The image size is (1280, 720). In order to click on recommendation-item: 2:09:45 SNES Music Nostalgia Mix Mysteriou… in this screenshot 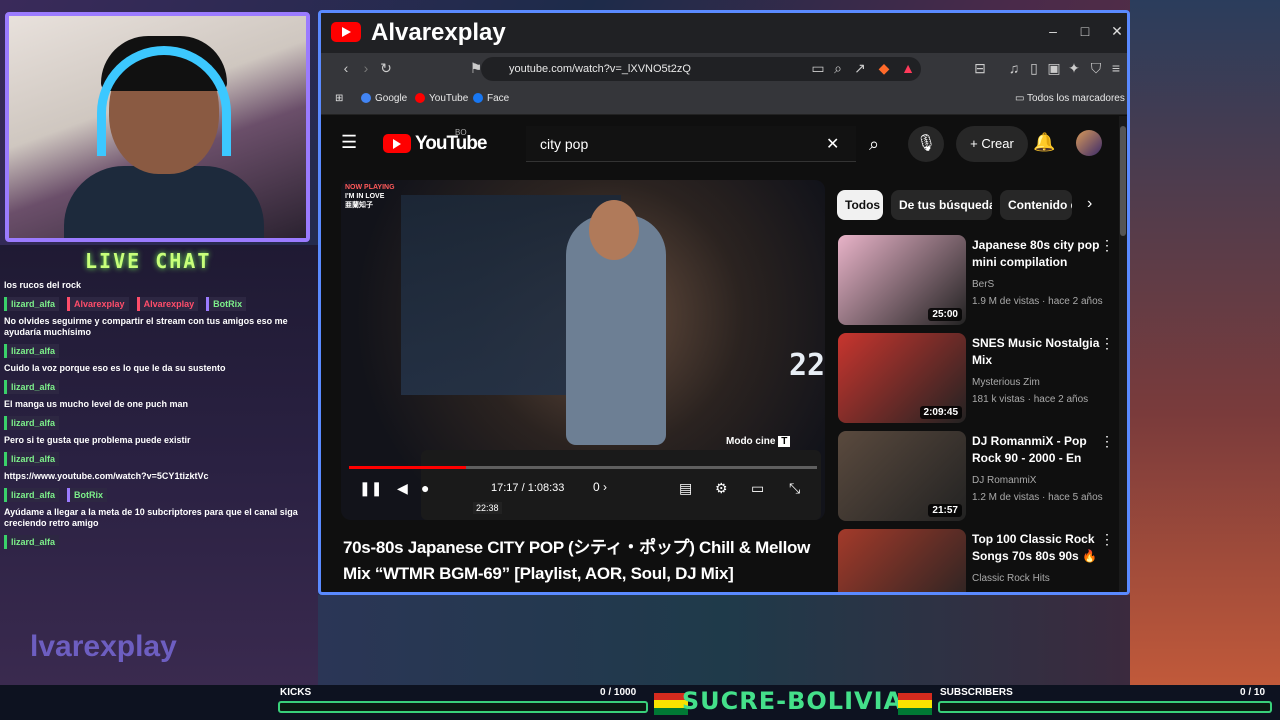, I will do `click(978, 379)`.